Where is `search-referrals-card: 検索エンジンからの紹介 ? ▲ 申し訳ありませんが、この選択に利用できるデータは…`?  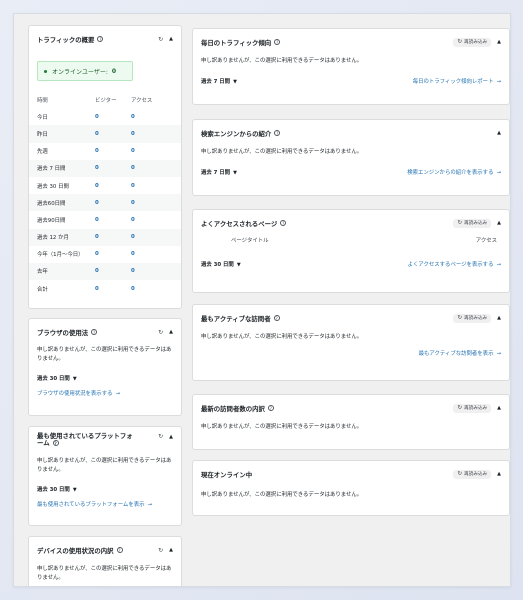 search-referrals-card: 検索エンジンからの紹介 ? ▲ 申し訳ありませんが、この選択に利用できるデータは… is located at coordinates (351, 157).